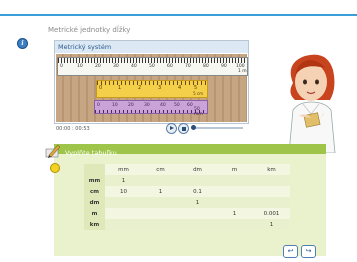 This screenshot has height=262, width=357. I want to click on row-unit: cm, so click(94, 191).